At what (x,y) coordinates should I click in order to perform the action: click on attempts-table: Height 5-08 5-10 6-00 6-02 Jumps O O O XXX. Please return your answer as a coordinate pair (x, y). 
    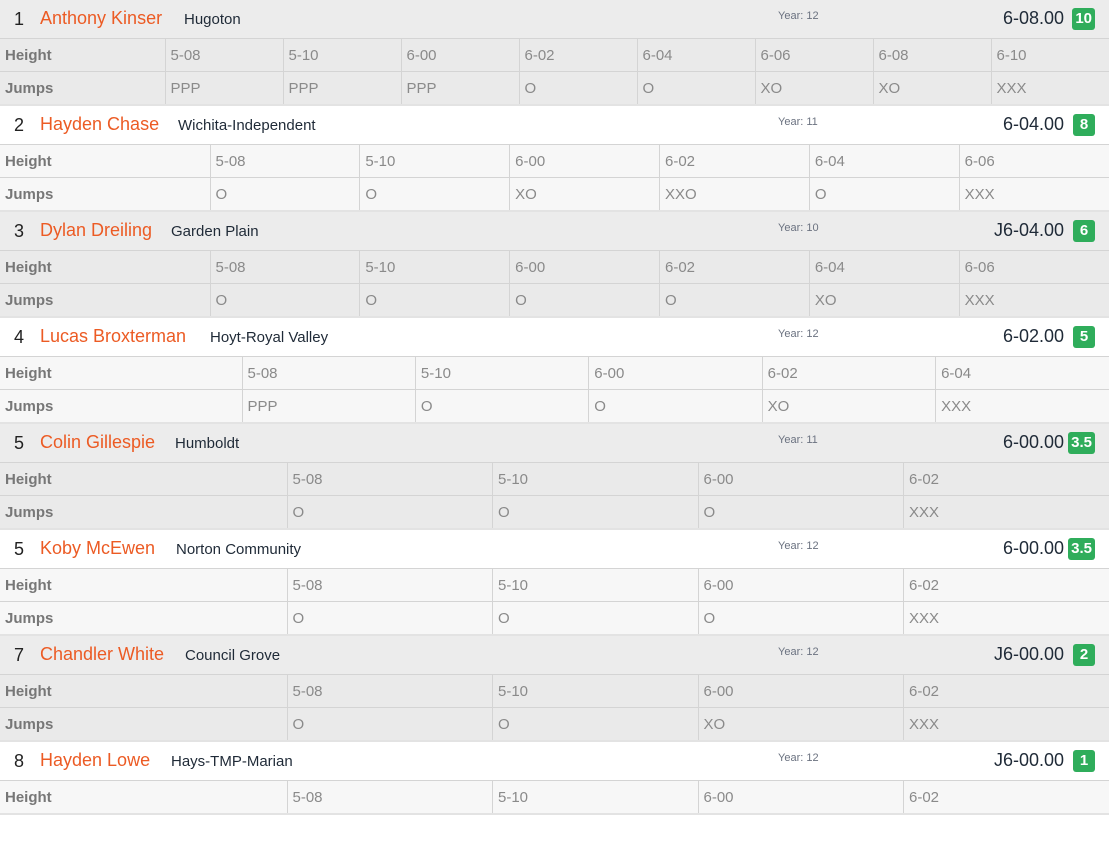
    Looking at the image, I should click on (554, 495).